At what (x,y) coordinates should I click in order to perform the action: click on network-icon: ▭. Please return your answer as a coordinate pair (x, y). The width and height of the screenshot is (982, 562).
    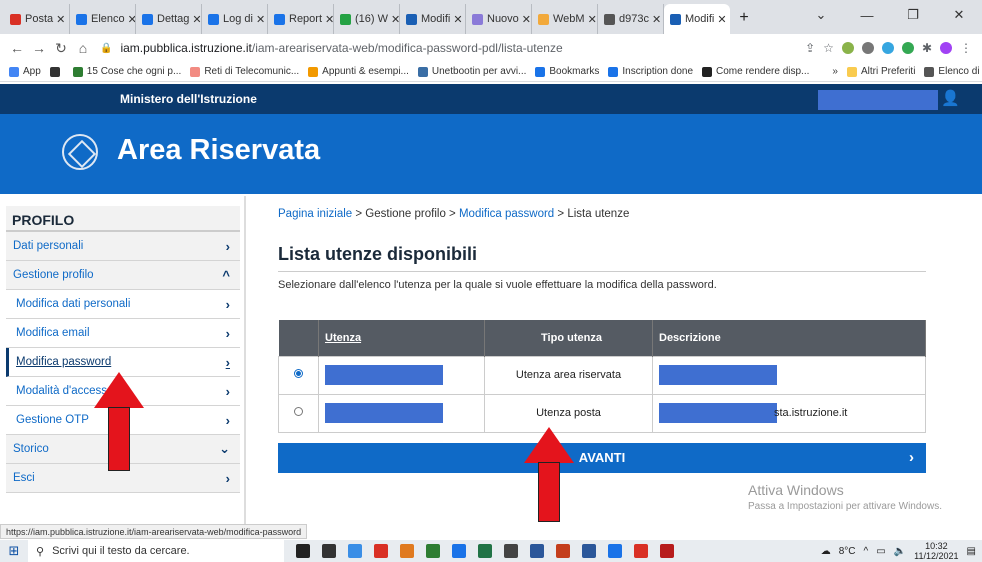
    Looking at the image, I should click on (880, 551).